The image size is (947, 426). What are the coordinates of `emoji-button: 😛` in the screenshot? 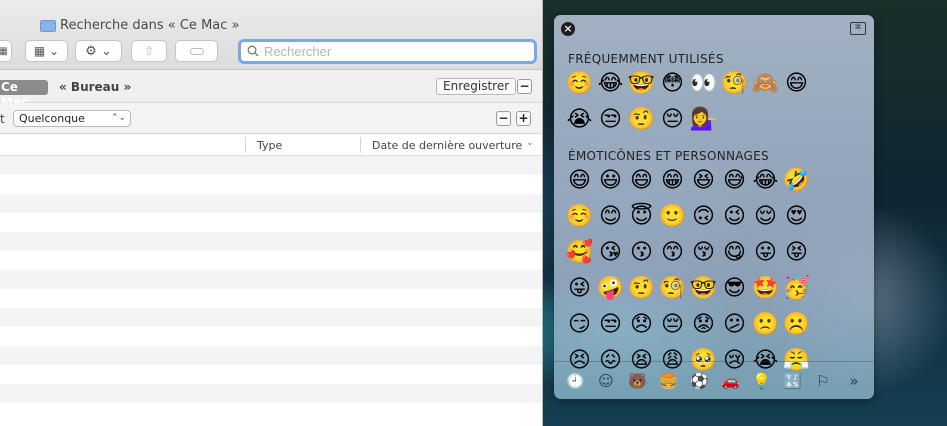 It's located at (765, 253).